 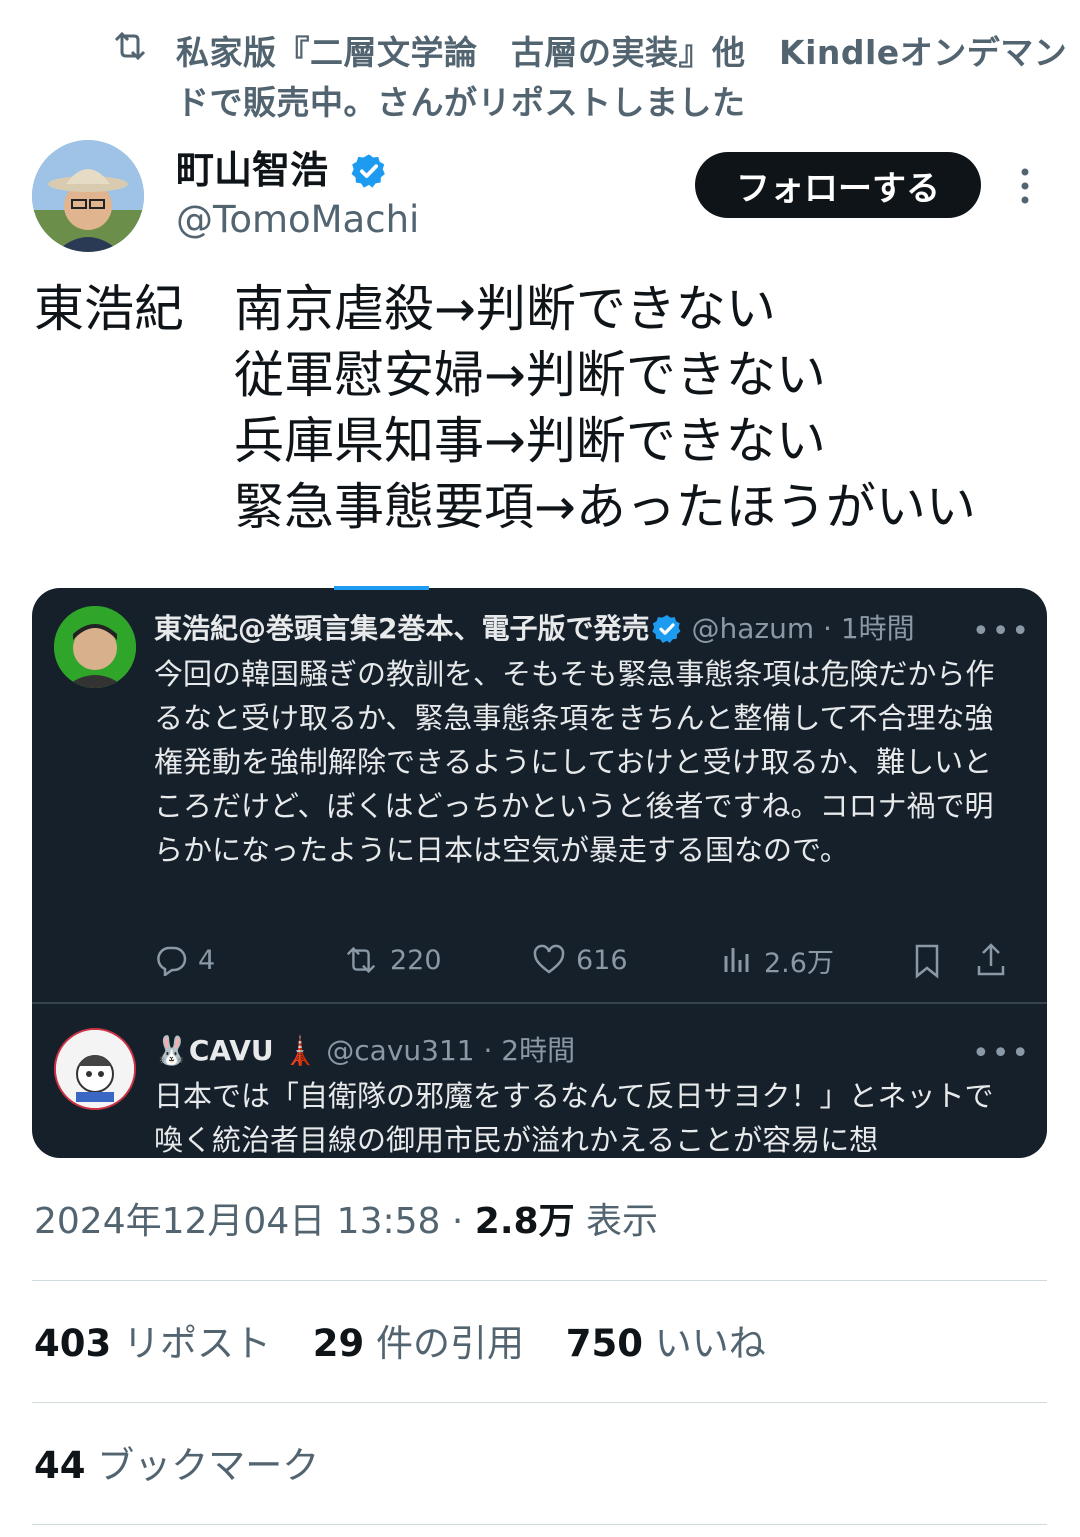 What do you see at coordinates (237, 1221) in the screenshot?
I see `post-timestamp: 2024年12月04日 13:58` at bounding box center [237, 1221].